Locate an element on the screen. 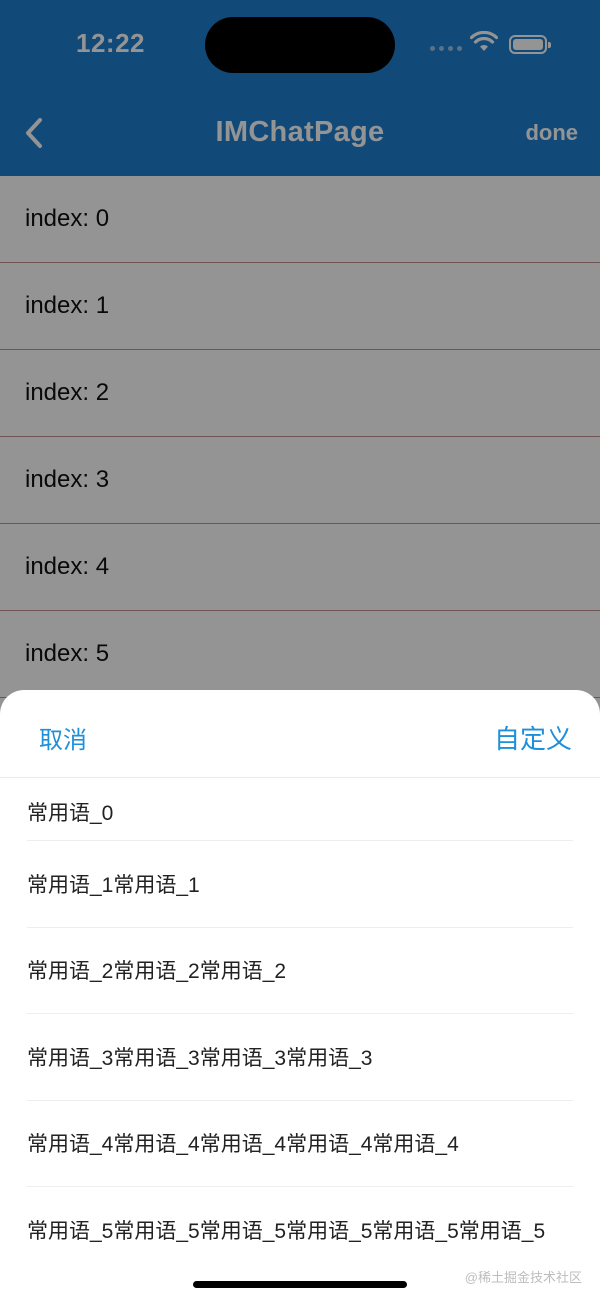  phrase-text: 常用语_4常用语_4常用语_4常用语_4常用语_4 is located at coordinates (243, 1145).